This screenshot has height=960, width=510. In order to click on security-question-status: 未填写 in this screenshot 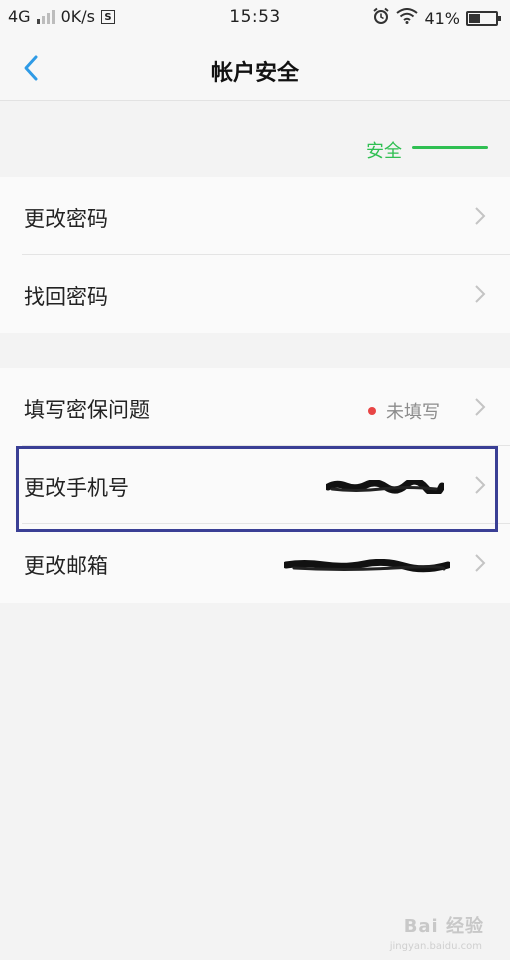, I will do `click(404, 411)`.